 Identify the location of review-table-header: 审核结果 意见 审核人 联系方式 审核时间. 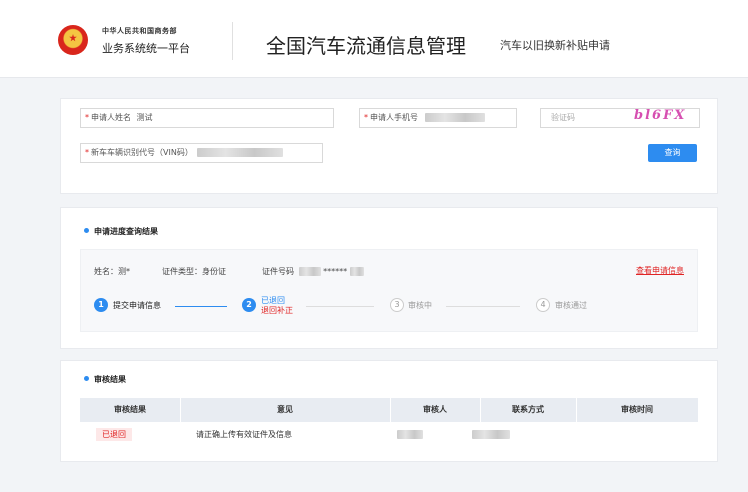
(389, 410).